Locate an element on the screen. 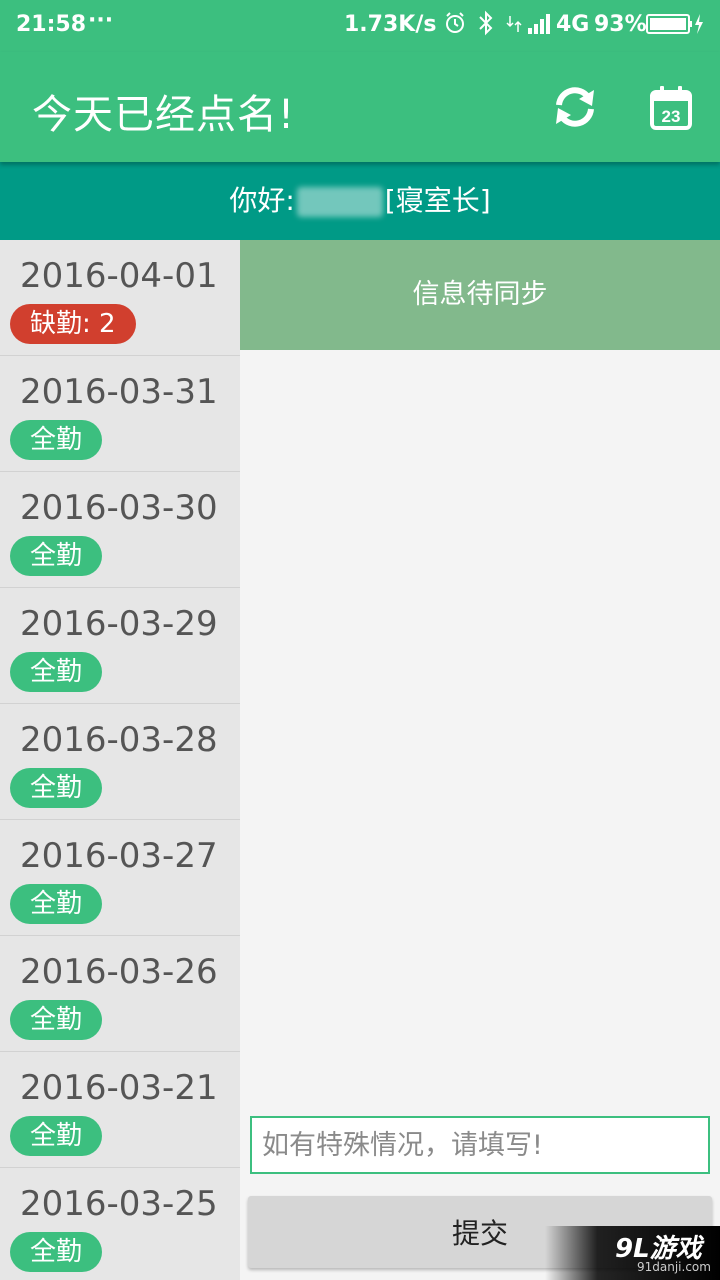 This screenshot has width=720, height=1280. user-role: [寝室长] is located at coordinates (437, 200).